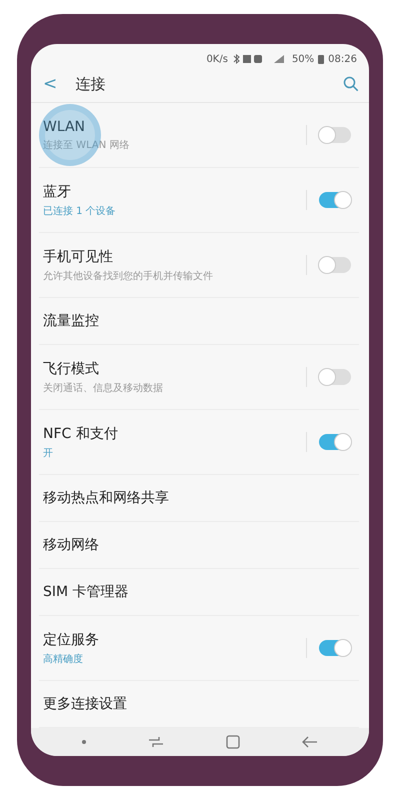  I want to click on settings-row: 移动热点和网络共享, so click(199, 498).